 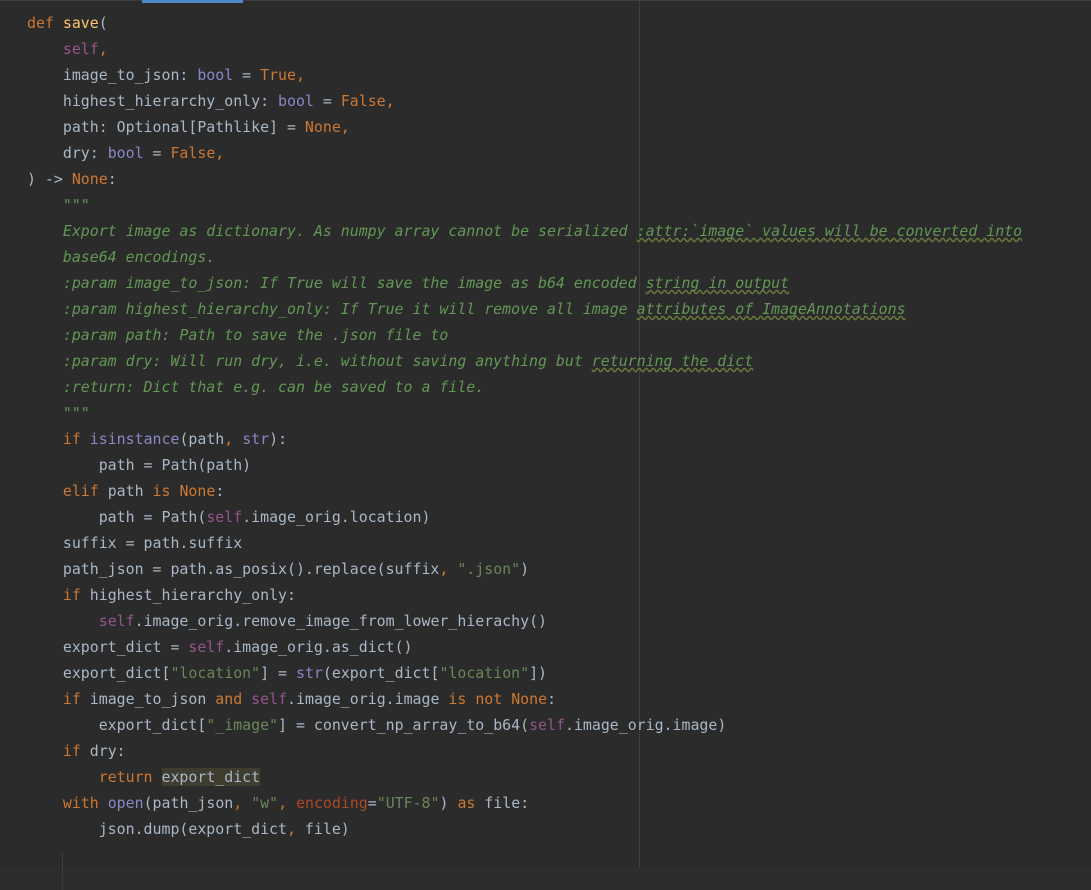 I want to click on code-line: if isinstance(path, str):, so click(x=175, y=439).